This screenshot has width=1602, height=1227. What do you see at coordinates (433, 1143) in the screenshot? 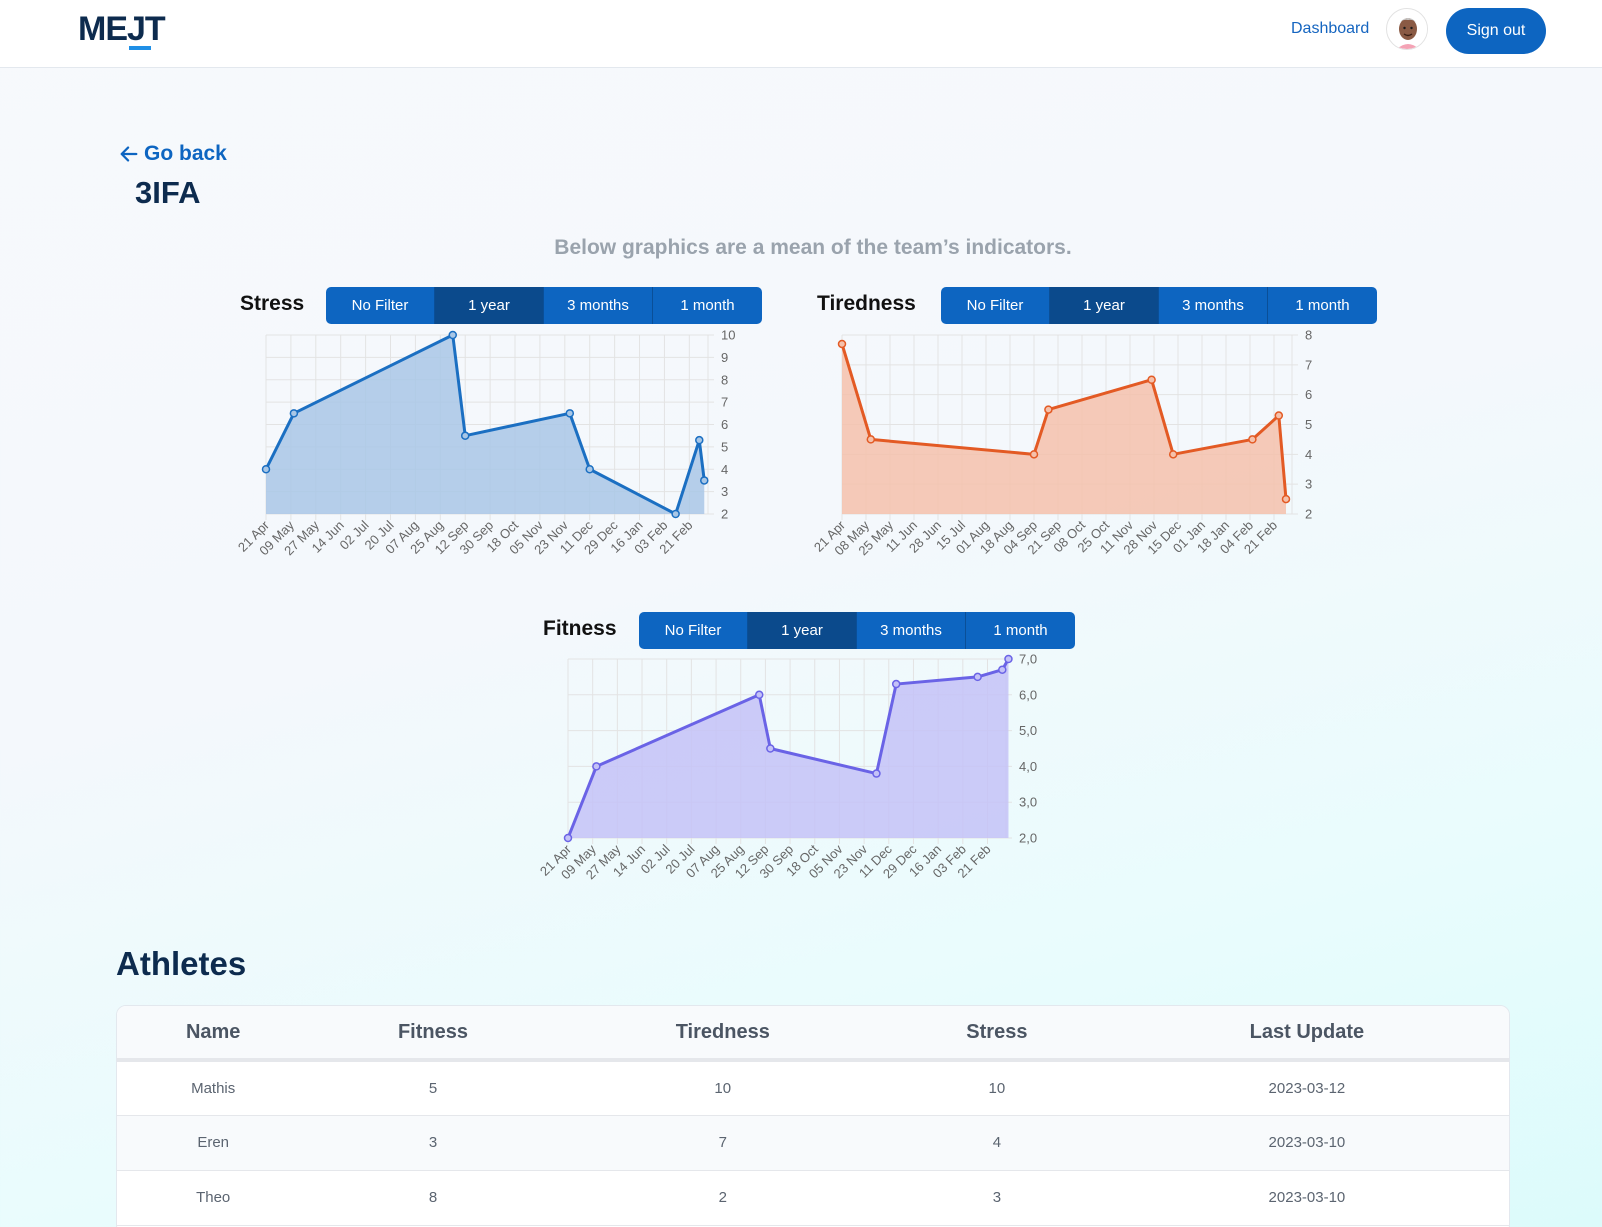
I see `cell-fitness: 3` at bounding box center [433, 1143].